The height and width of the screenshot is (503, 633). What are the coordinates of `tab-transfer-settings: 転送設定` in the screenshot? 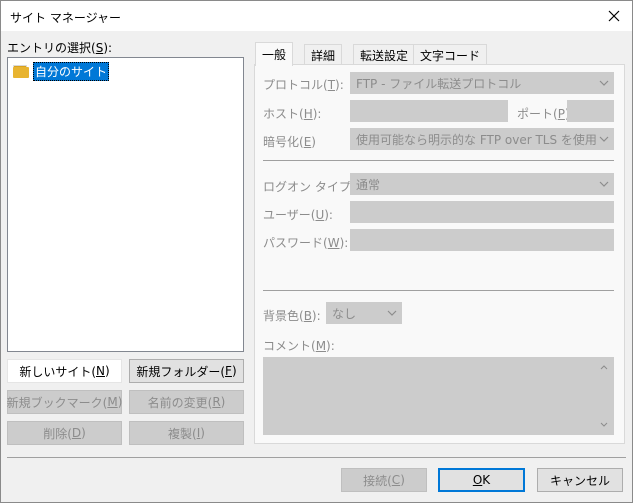 It's located at (384, 54).